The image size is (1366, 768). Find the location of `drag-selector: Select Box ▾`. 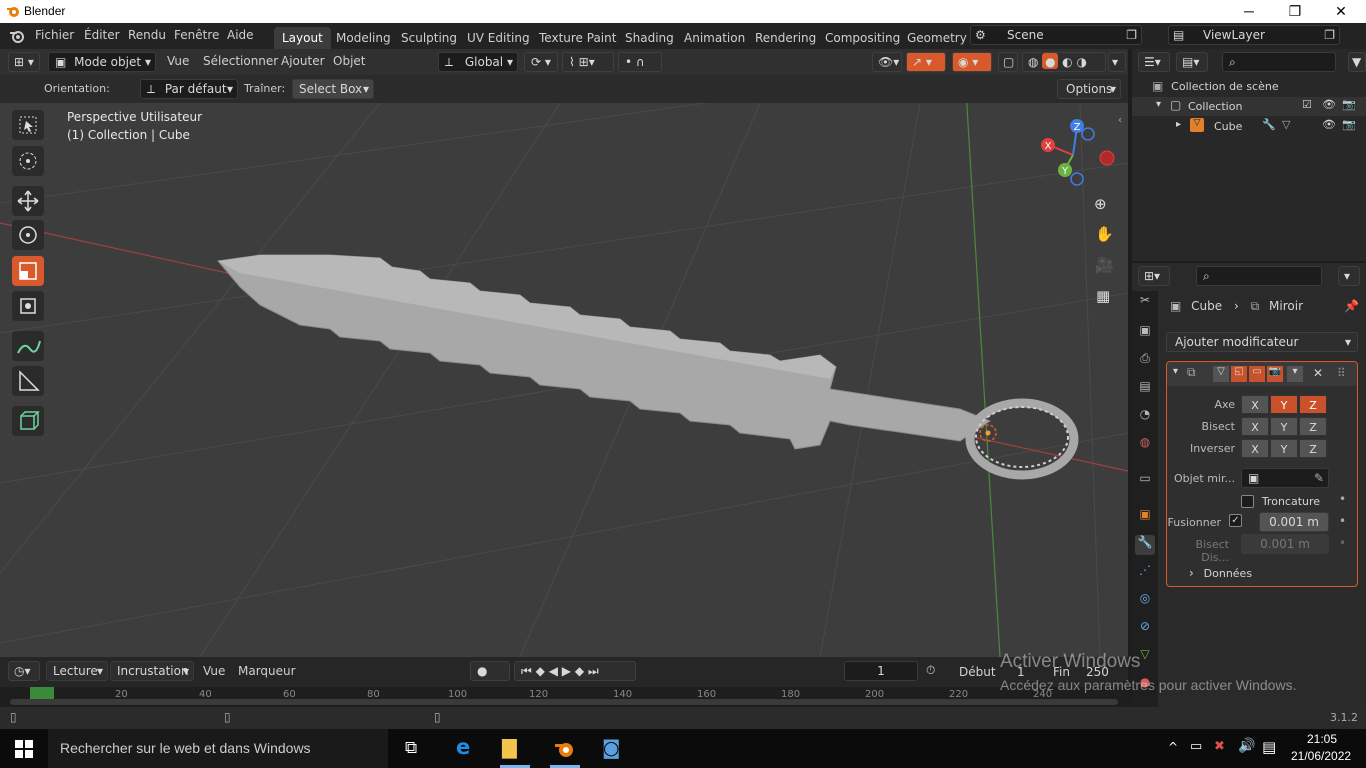

drag-selector: Select Box ▾ is located at coordinates (333, 89).